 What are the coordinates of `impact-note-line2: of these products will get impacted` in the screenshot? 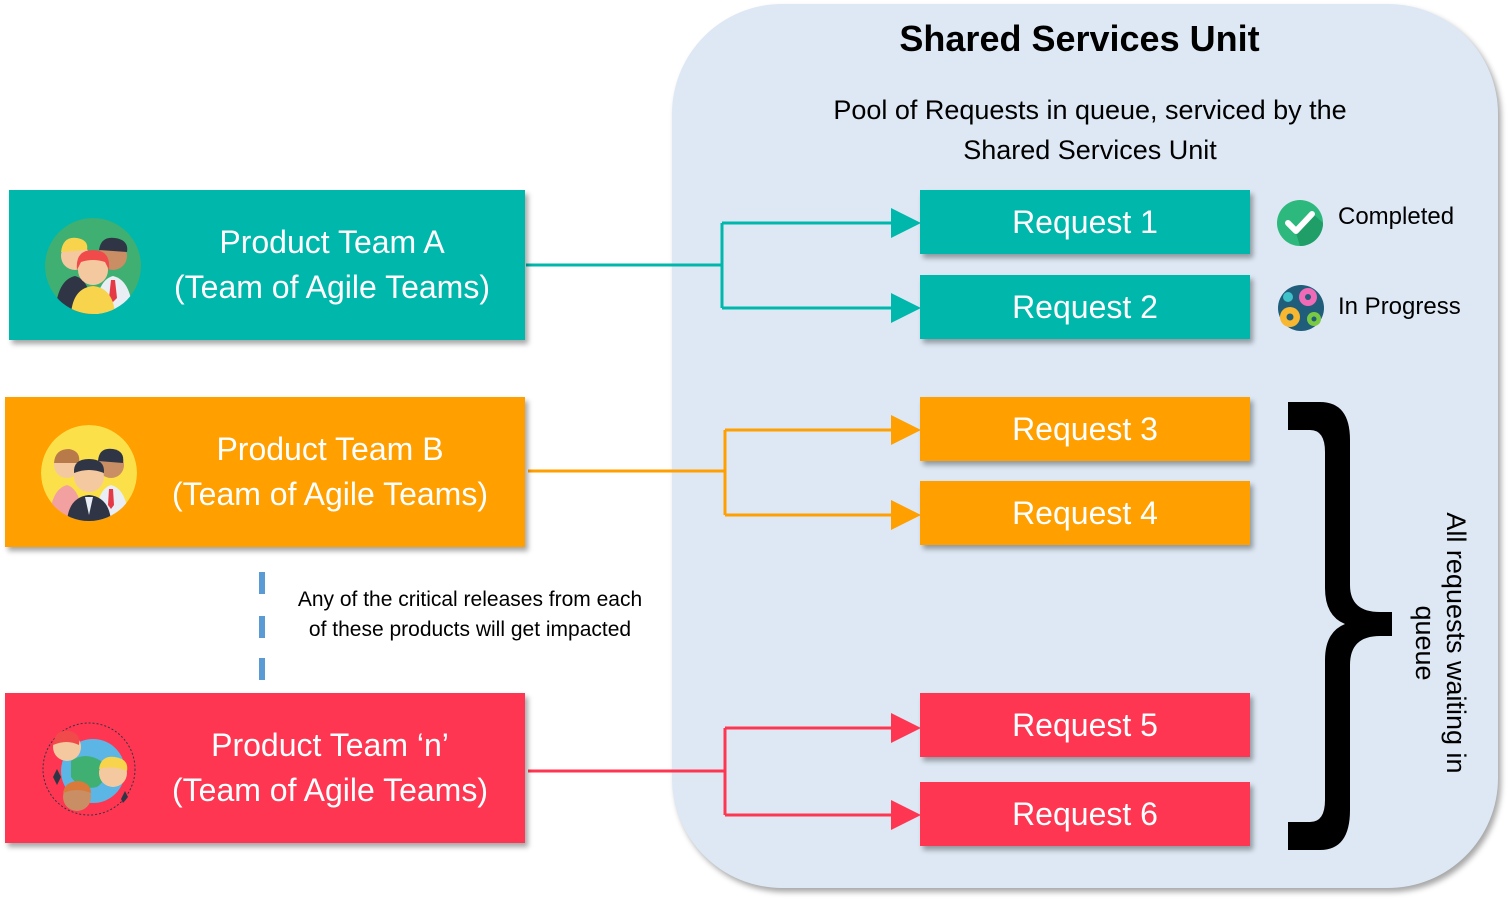 It's located at (470, 629).